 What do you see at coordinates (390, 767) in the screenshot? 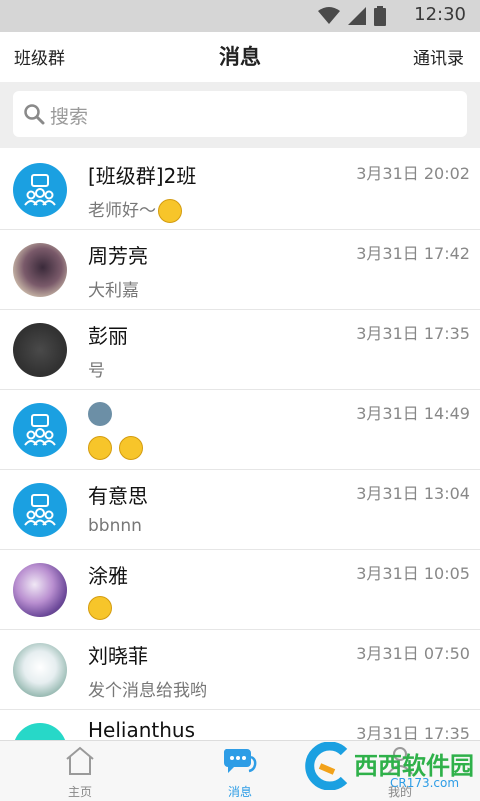
I see `watermark-logo: 西西软件园 CR173.com` at bounding box center [390, 767].